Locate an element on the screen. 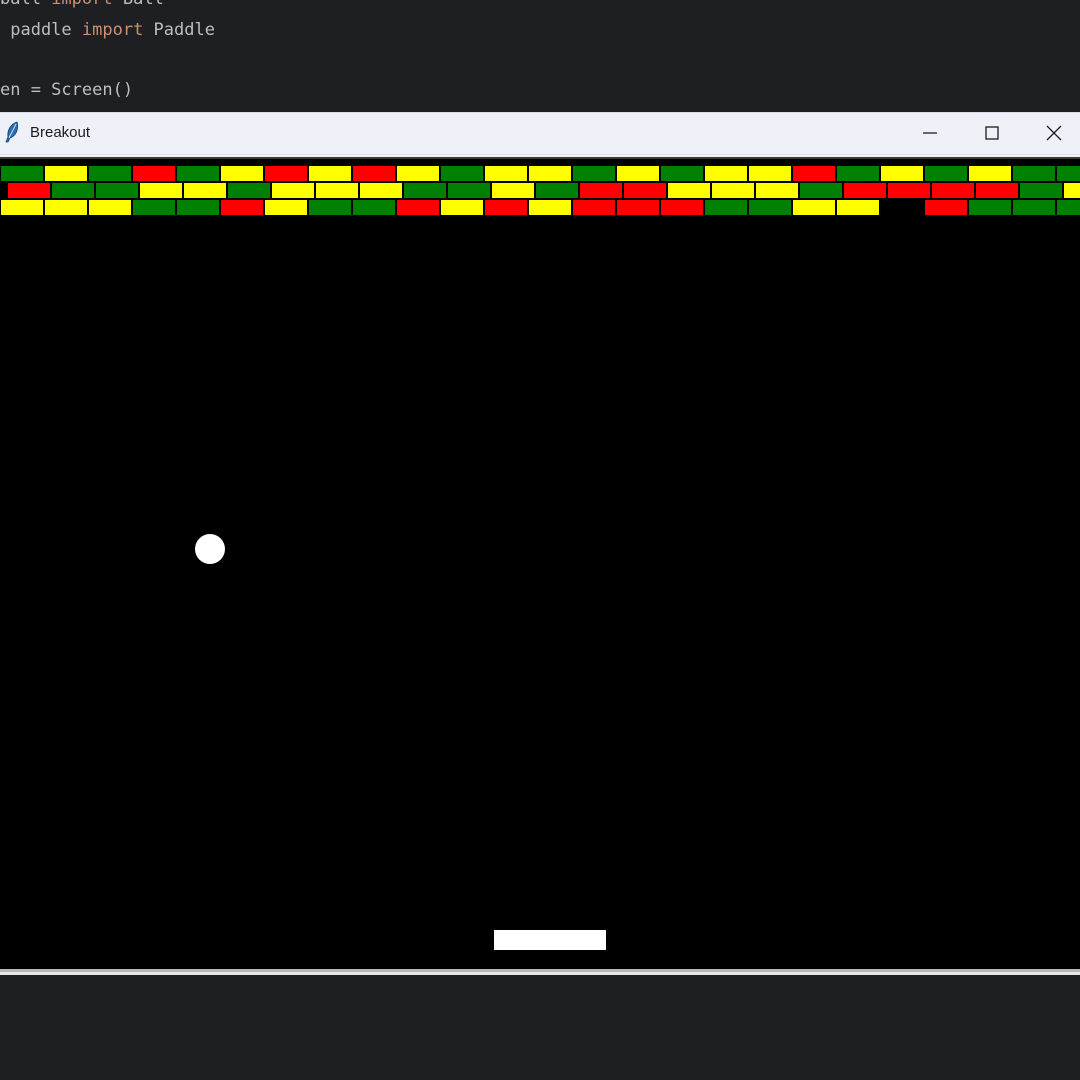 This screenshot has height=1080, width=1080. minimize-button is located at coordinates (930, 133).